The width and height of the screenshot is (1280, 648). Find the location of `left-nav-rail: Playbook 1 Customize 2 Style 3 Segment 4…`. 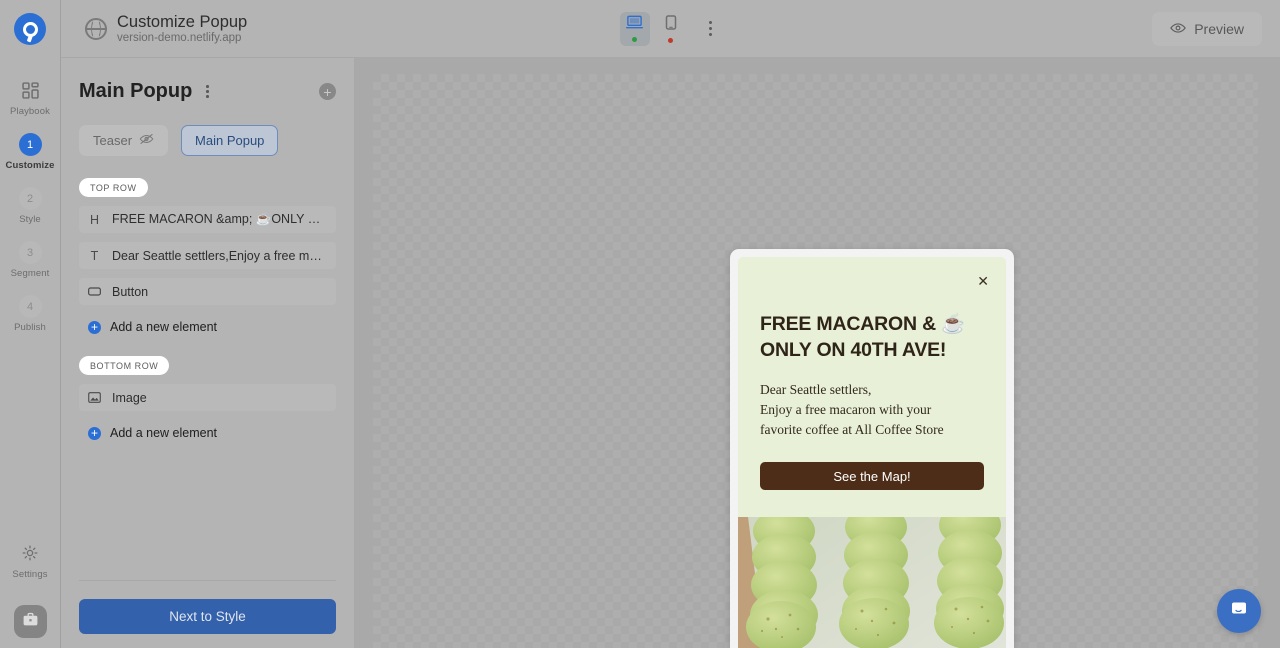

left-nav-rail: Playbook 1 Customize 2 Style 3 Segment 4… is located at coordinates (30, 324).